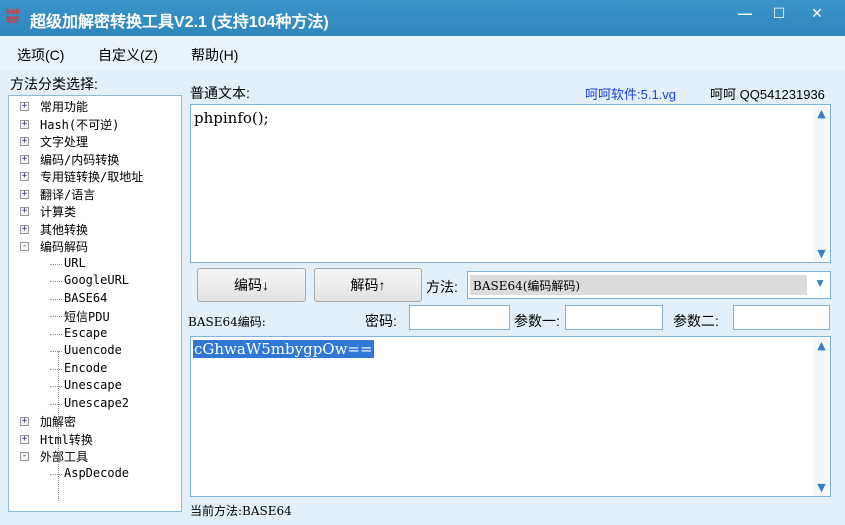 The image size is (845, 525). I want to click on tree-node-label: 专用链转换/取地址, so click(92, 177).